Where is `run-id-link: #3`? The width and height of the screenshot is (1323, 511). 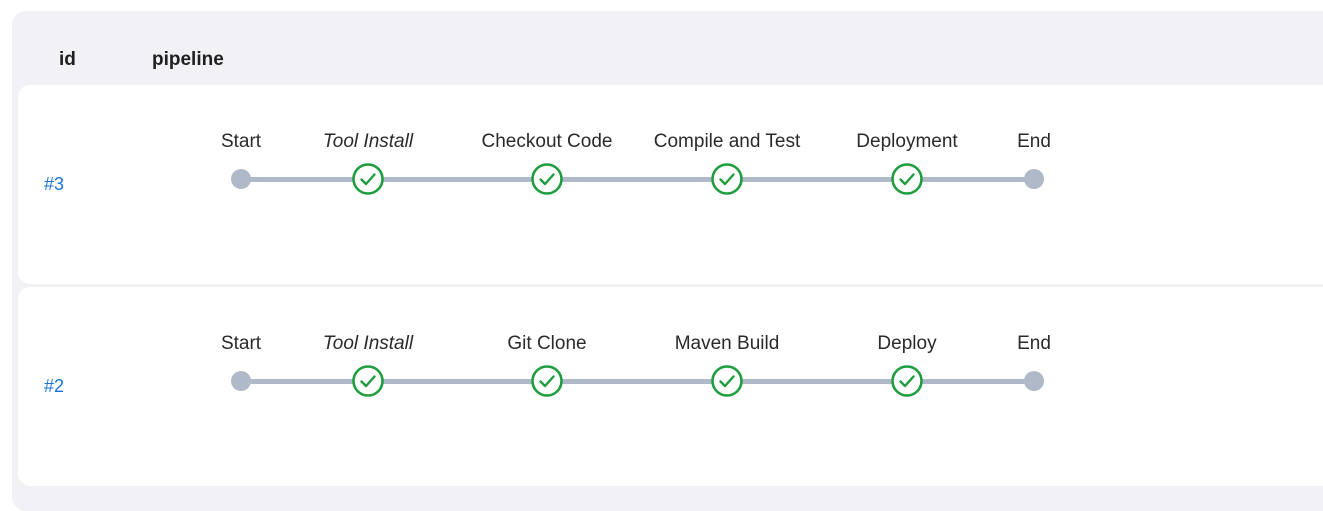
run-id-link: #3 is located at coordinates (54, 184).